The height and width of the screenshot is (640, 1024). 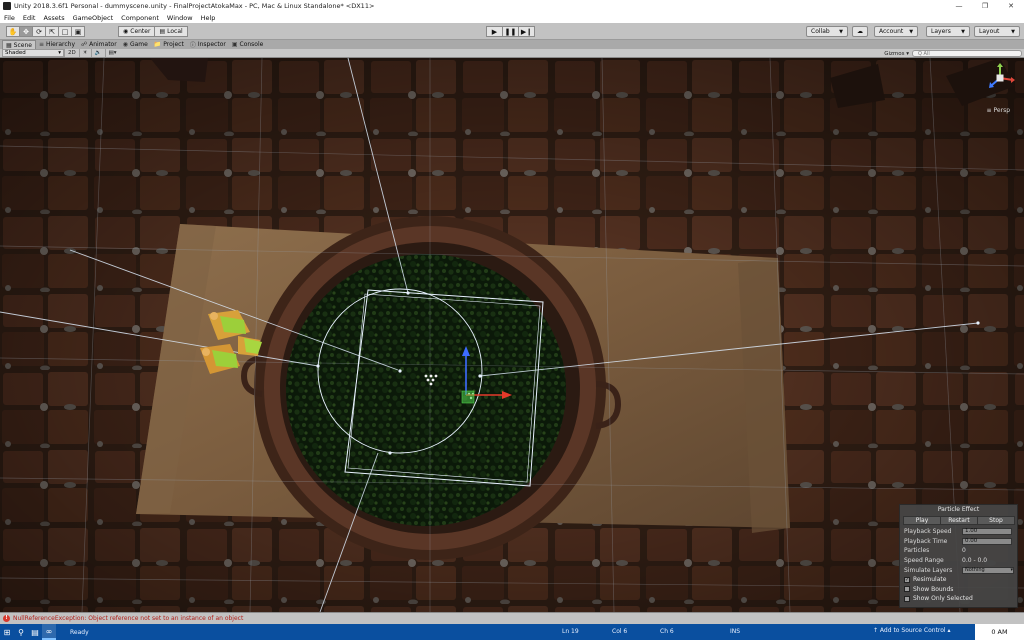 What do you see at coordinates (33, 53) in the screenshot?
I see `shading-mode-dropdown: Shaded ▾` at bounding box center [33, 53].